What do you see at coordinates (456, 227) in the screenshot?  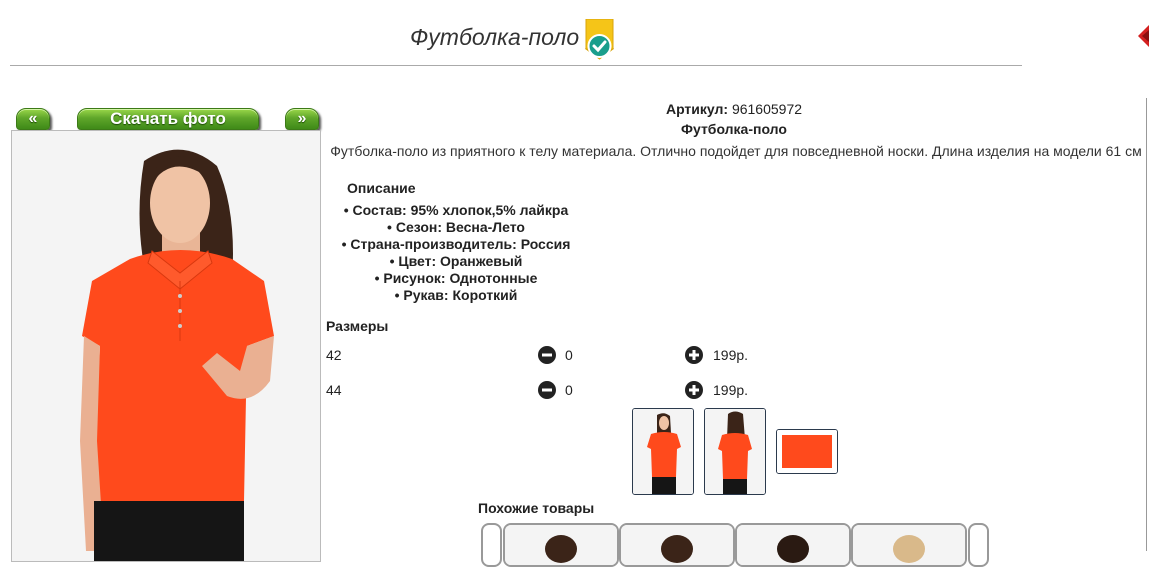 I see `feature-item: Сезон: Весна-Лето` at bounding box center [456, 227].